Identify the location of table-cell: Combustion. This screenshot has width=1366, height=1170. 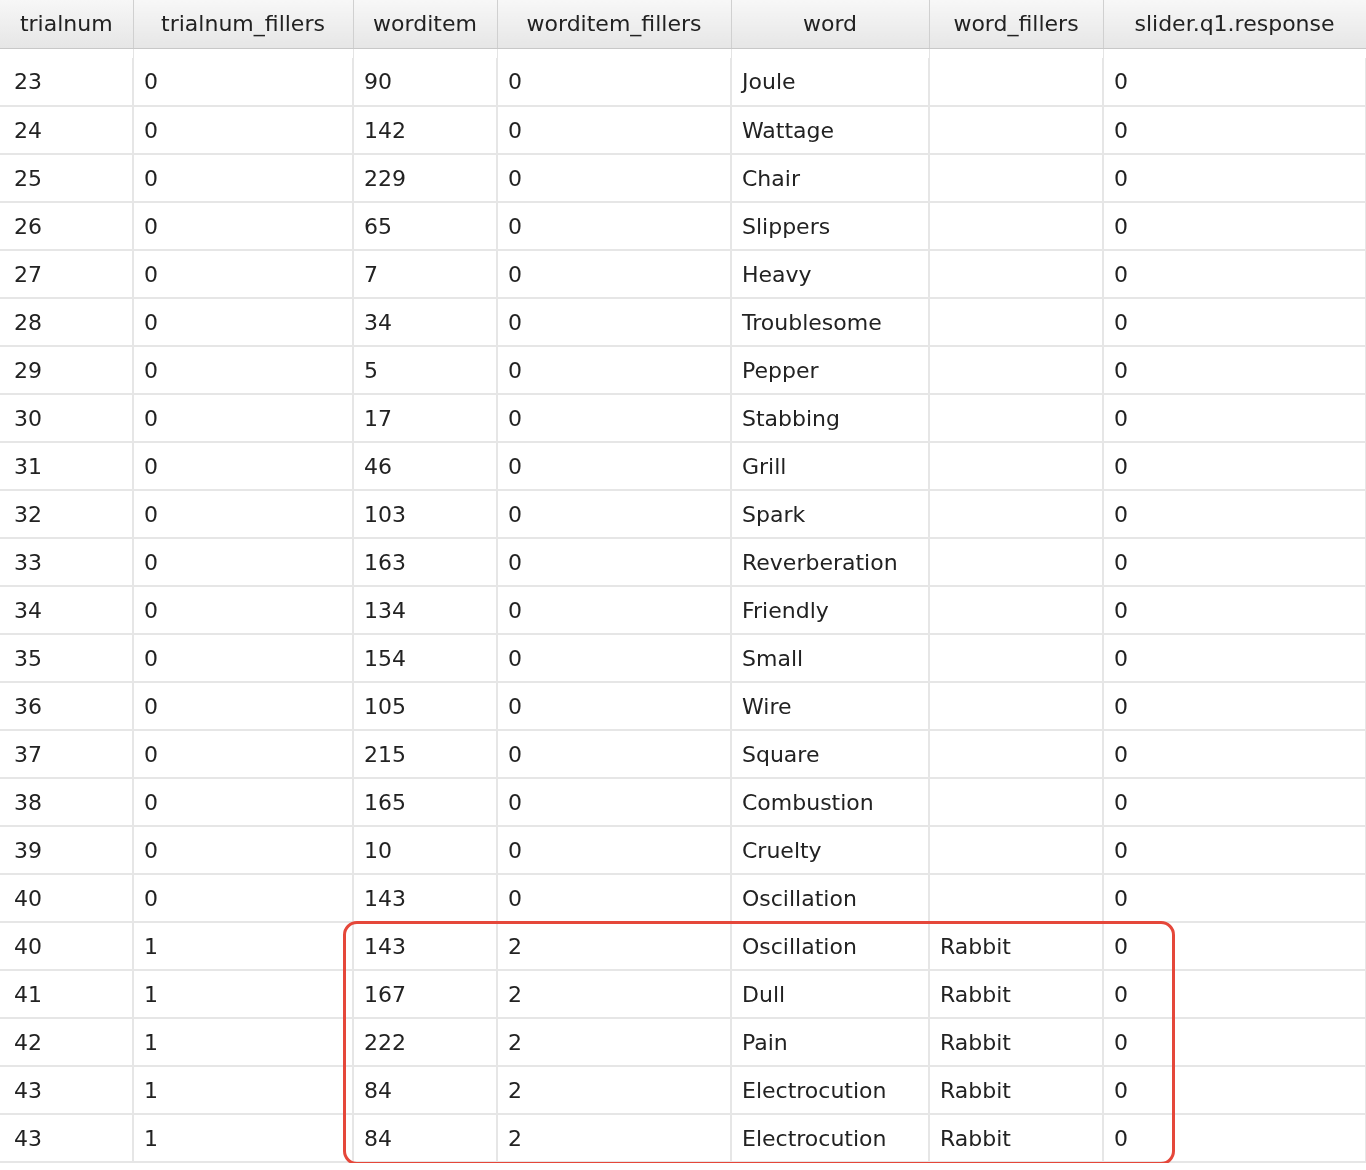
(830, 802).